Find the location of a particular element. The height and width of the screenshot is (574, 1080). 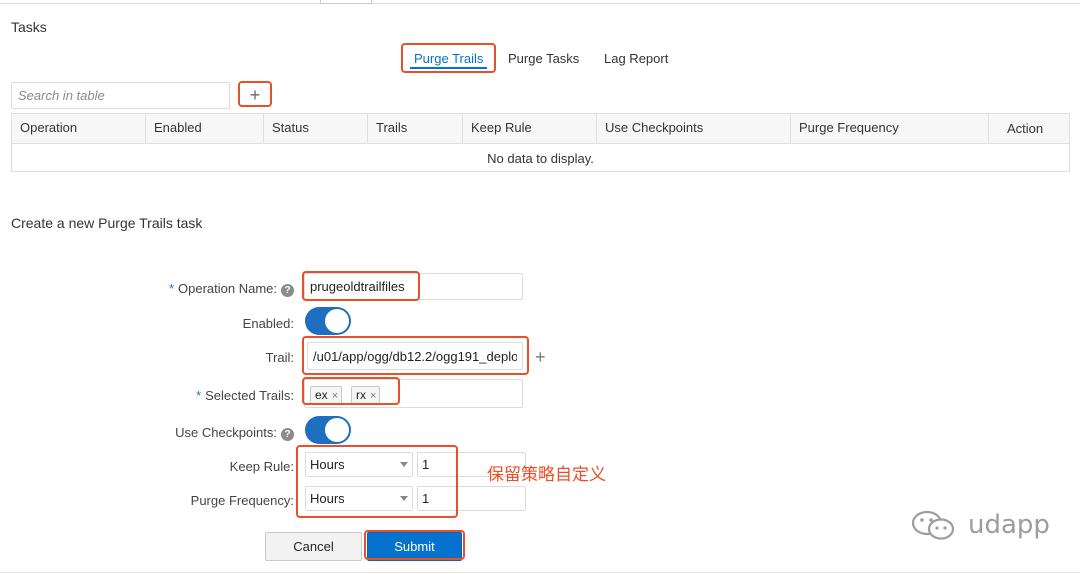

bottom-divider is located at coordinates (540, 572).